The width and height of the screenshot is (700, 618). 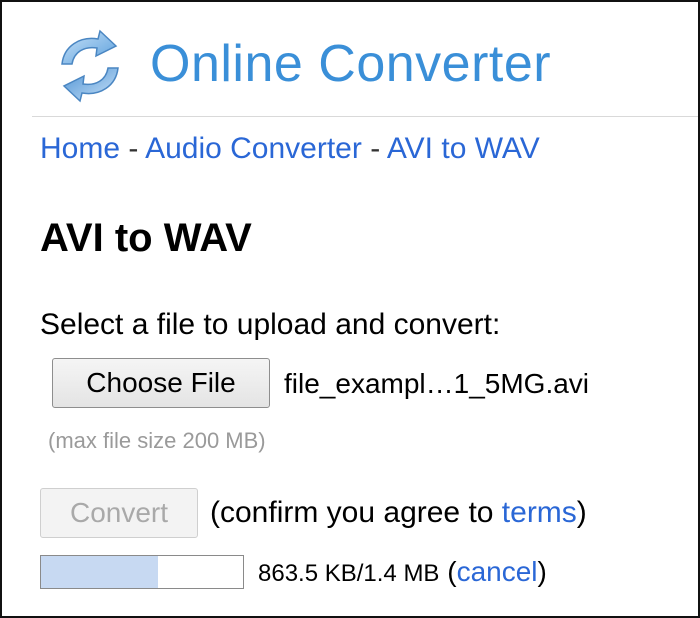 I want to click on site-header: Online Converter, so click(x=365, y=68).